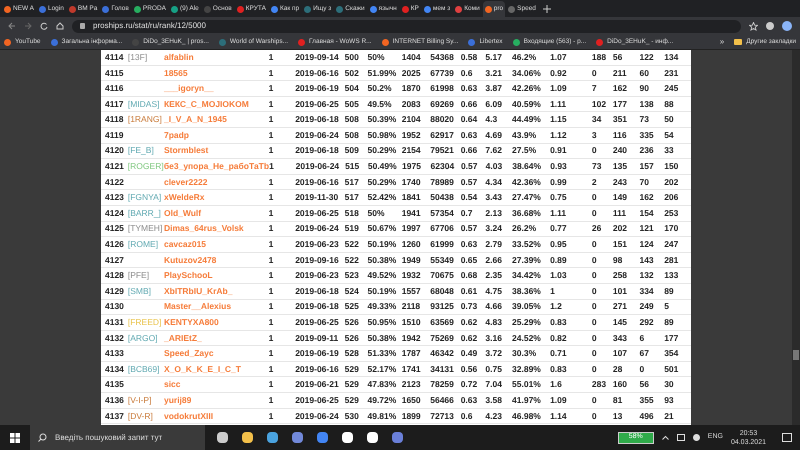 The width and height of the screenshot is (800, 450). What do you see at coordinates (620, 135) in the screenshot?
I see `table-cell-text: 116` at bounding box center [620, 135].